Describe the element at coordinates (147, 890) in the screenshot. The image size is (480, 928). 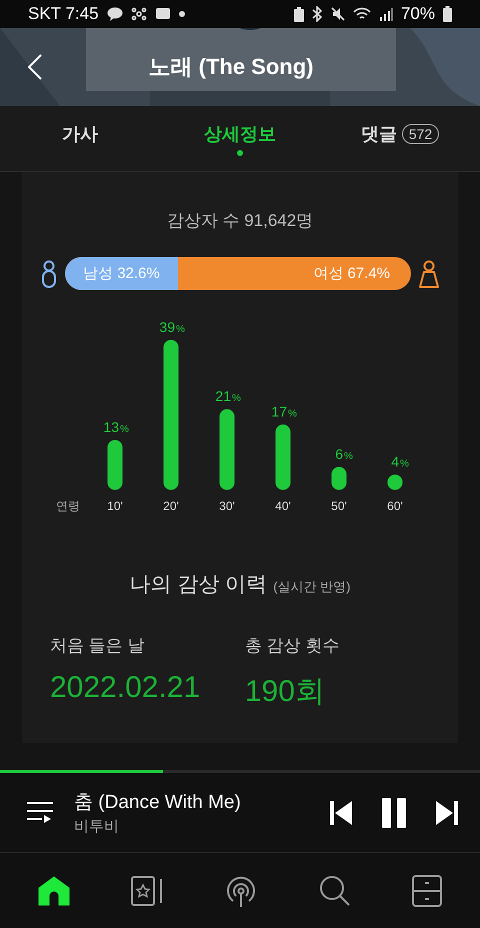
I see `star-book-icon` at that location.